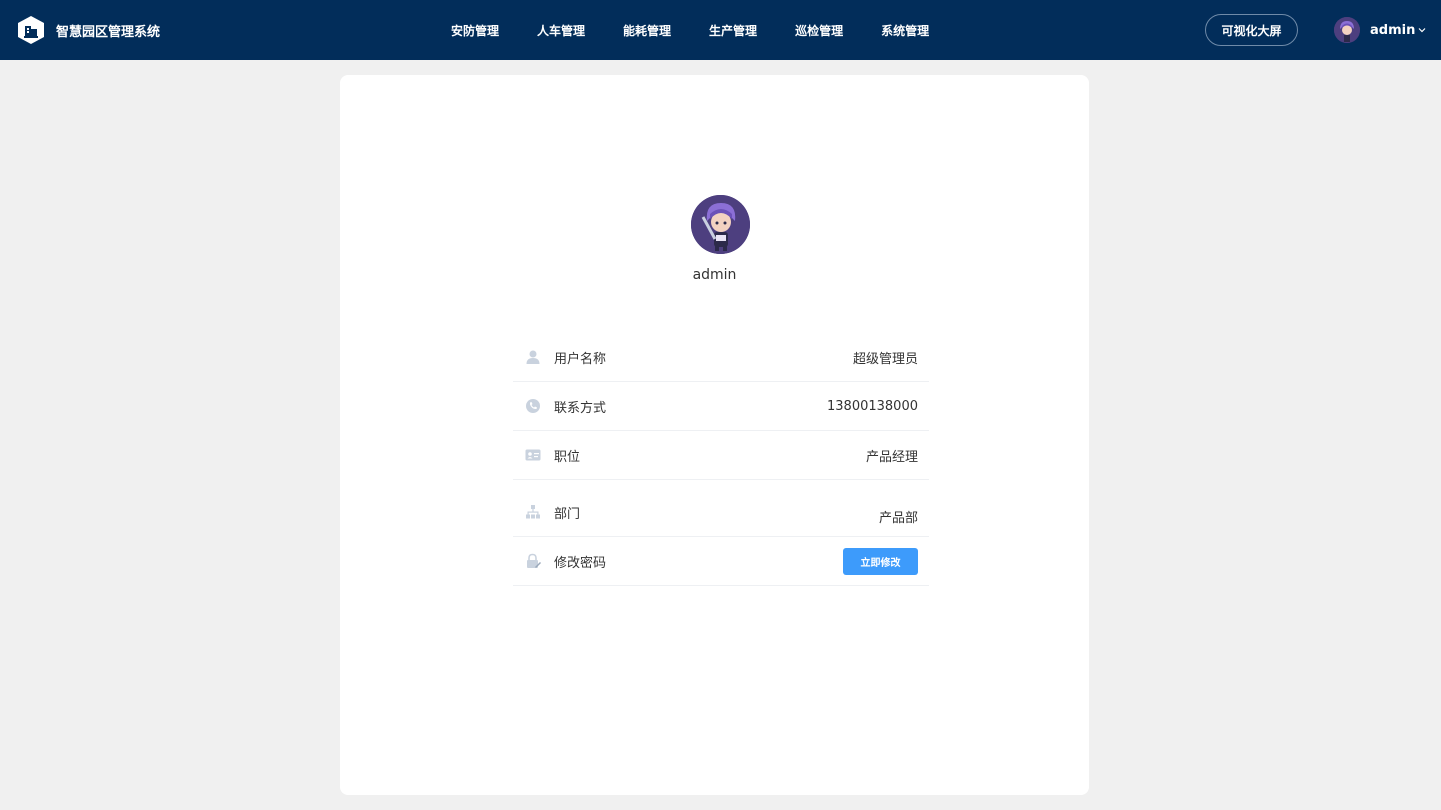 The height and width of the screenshot is (810, 1441). What do you see at coordinates (721, 406) in the screenshot?
I see `list-item-contact: 联系方式 13800138000` at bounding box center [721, 406].